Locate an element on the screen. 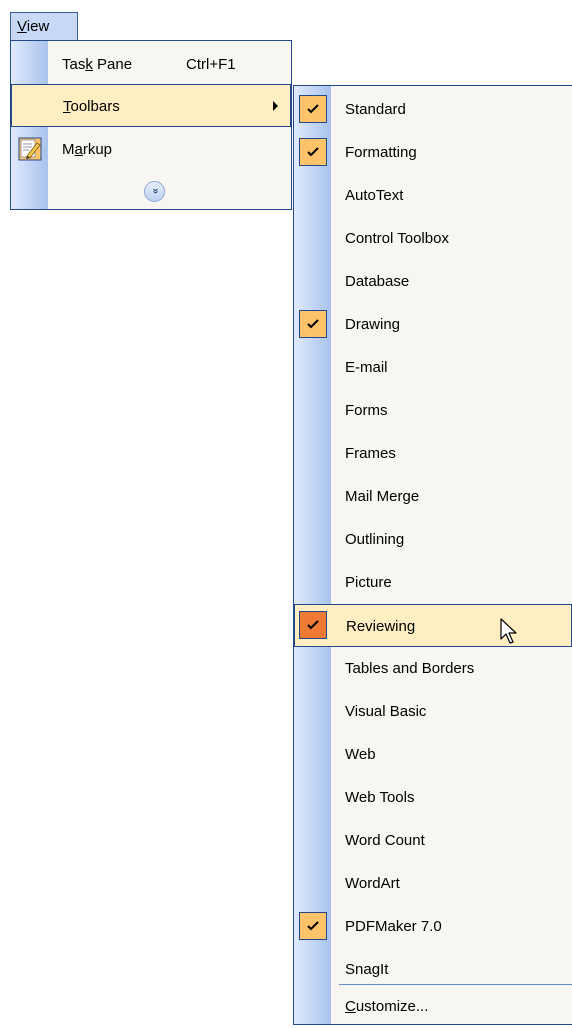  toolbar-item-label: PDFMaker 7.0 is located at coordinates (393, 926).